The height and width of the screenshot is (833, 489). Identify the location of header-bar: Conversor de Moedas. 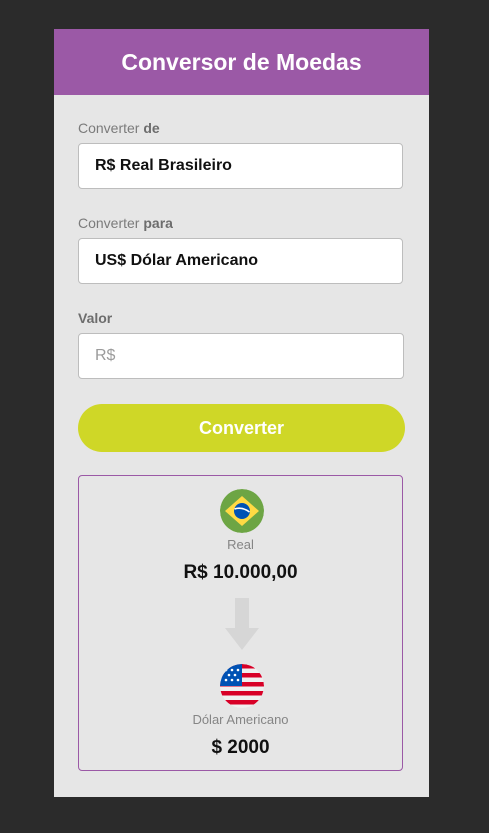
(241, 62).